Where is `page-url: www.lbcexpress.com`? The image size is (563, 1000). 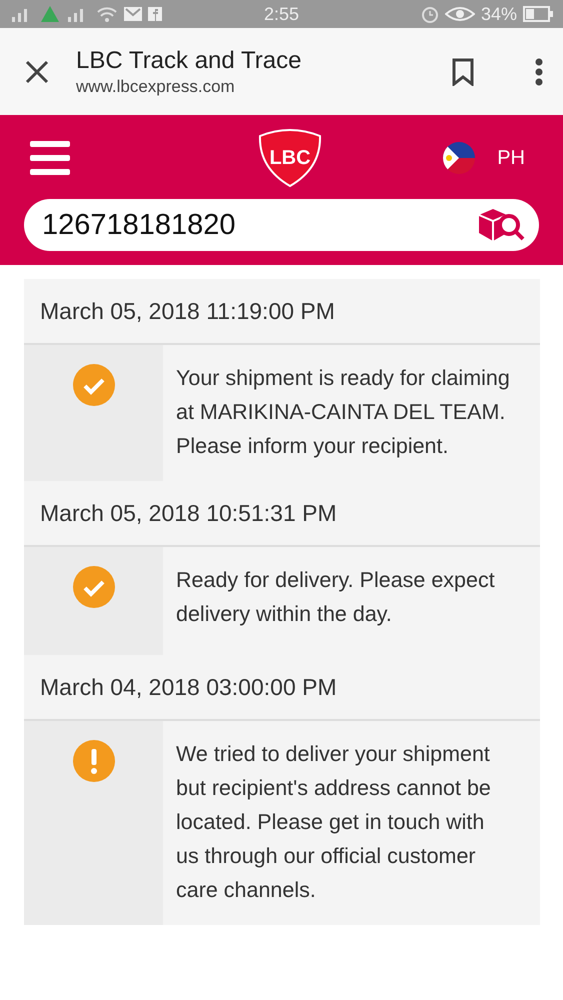 page-url: www.lbcexpress.com is located at coordinates (156, 86).